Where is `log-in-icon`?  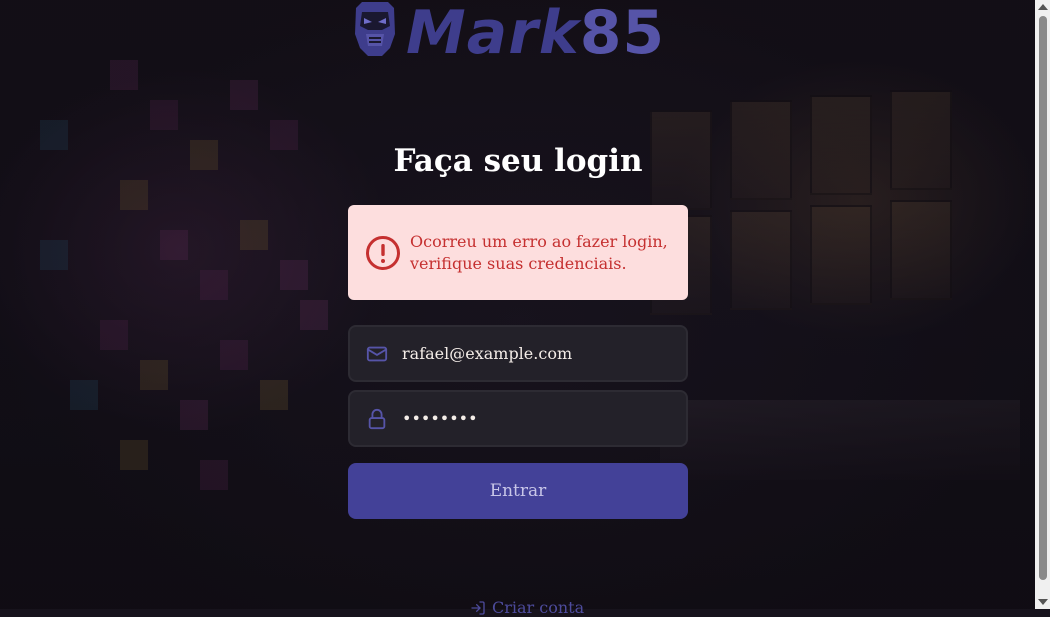 log-in-icon is located at coordinates (478, 607).